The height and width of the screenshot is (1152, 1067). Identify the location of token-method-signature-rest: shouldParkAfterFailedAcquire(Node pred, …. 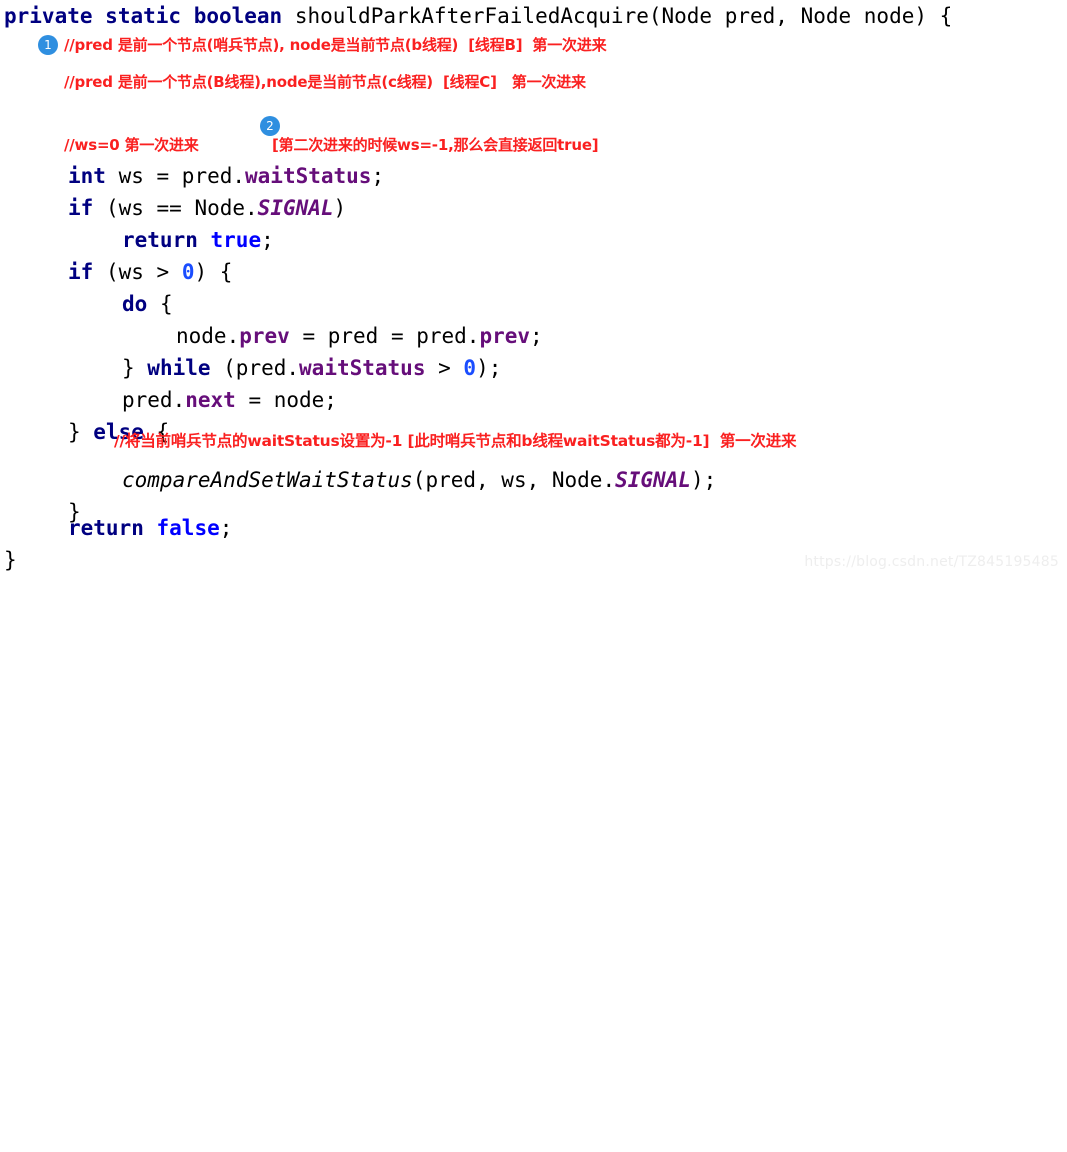
(617, 16).